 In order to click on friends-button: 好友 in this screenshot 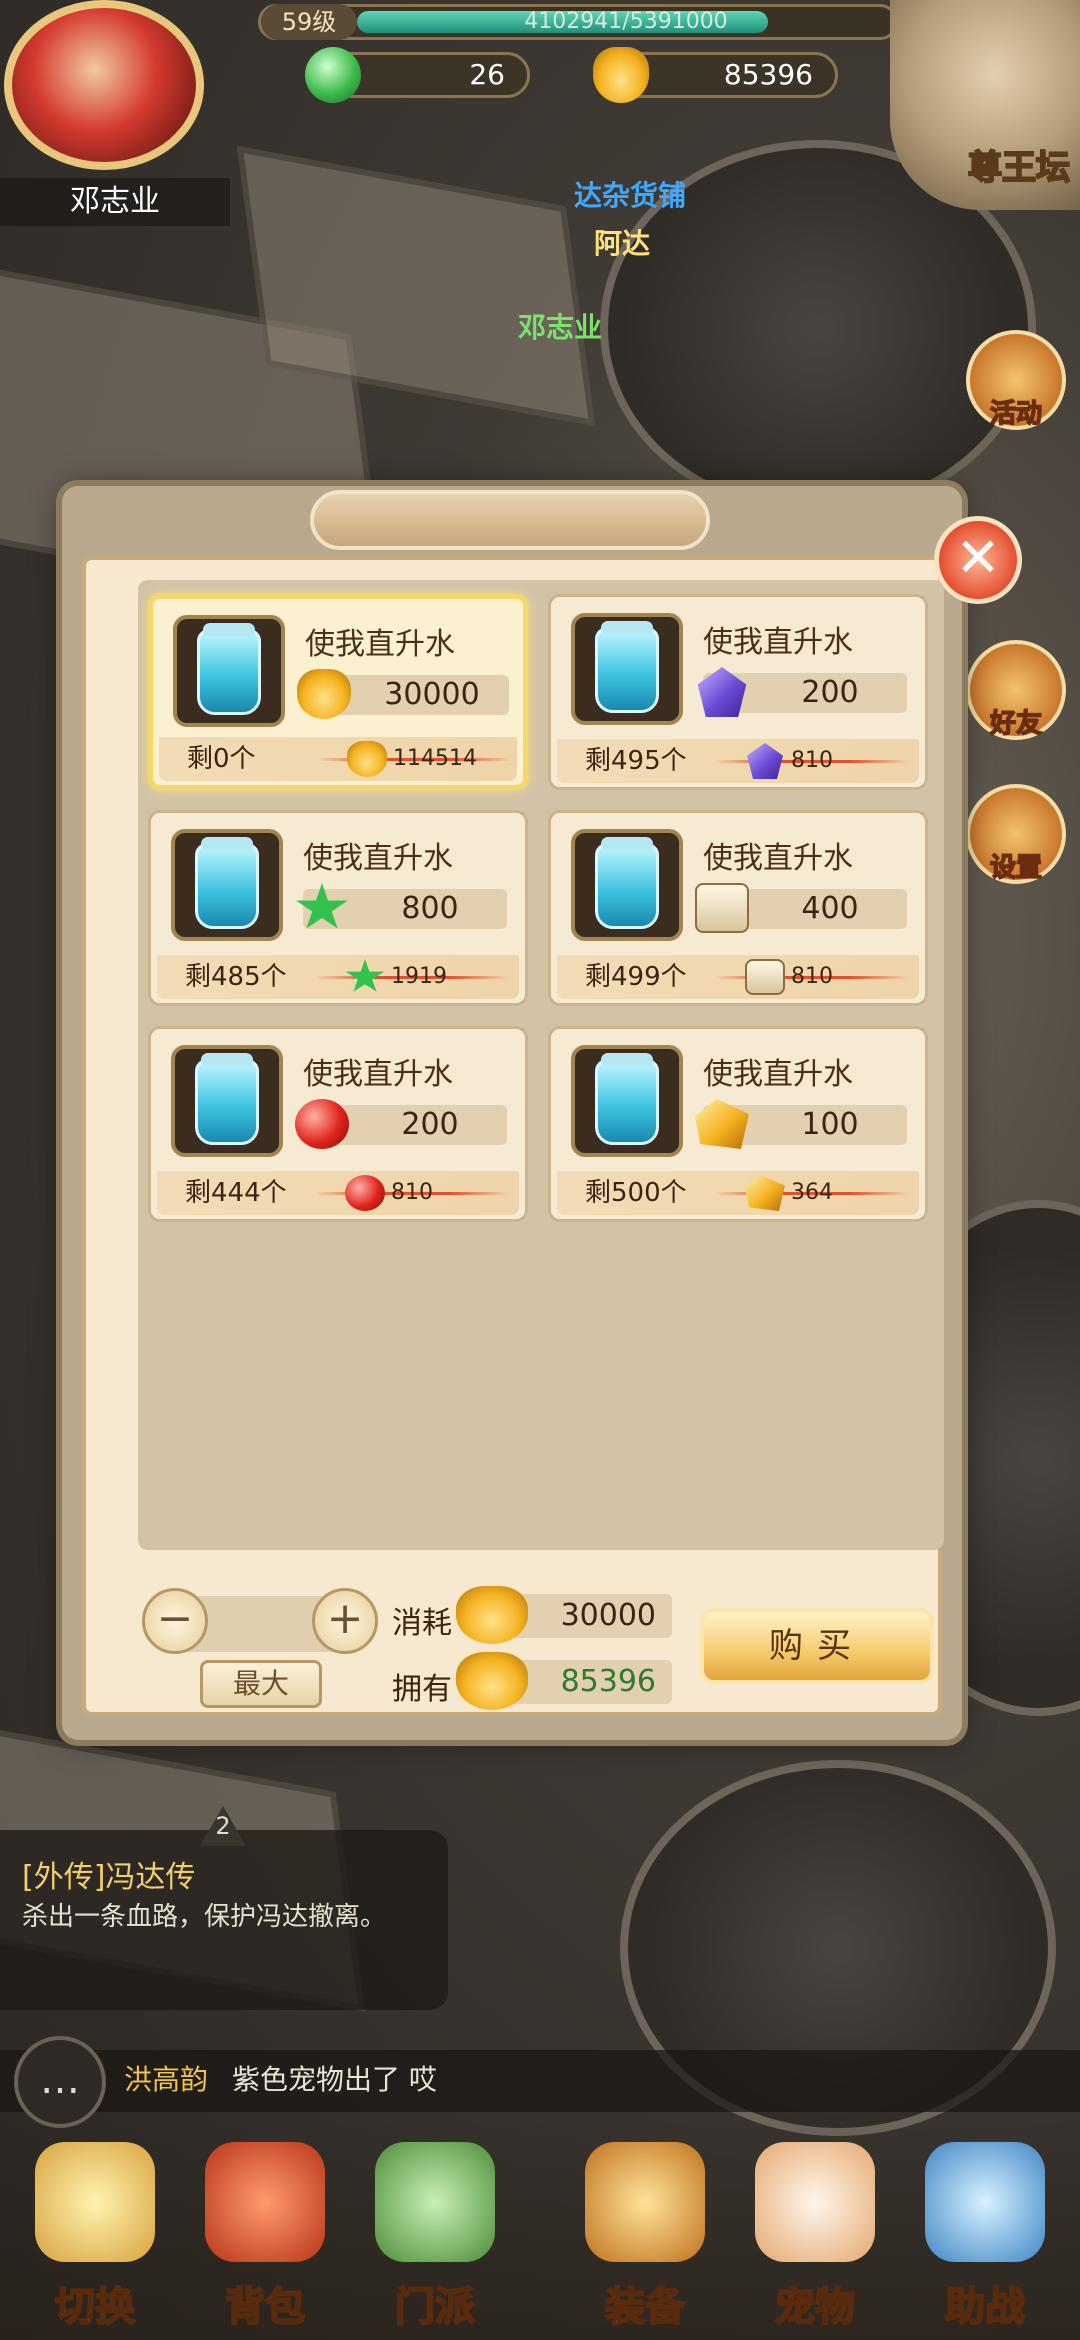, I will do `click(1016, 690)`.